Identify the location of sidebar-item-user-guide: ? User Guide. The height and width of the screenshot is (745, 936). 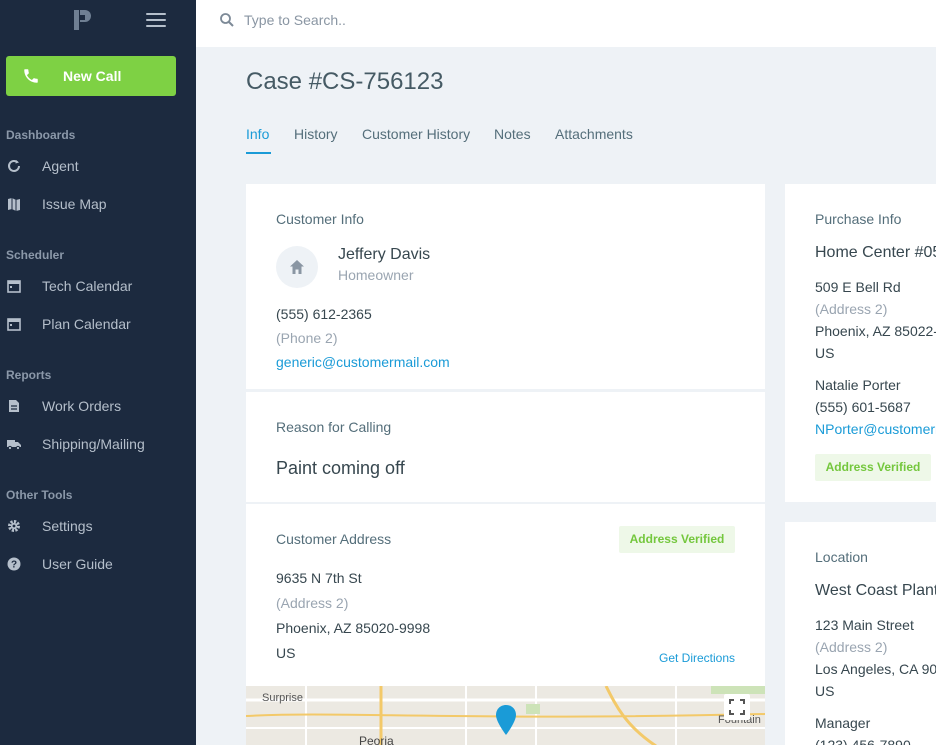
(98, 564).